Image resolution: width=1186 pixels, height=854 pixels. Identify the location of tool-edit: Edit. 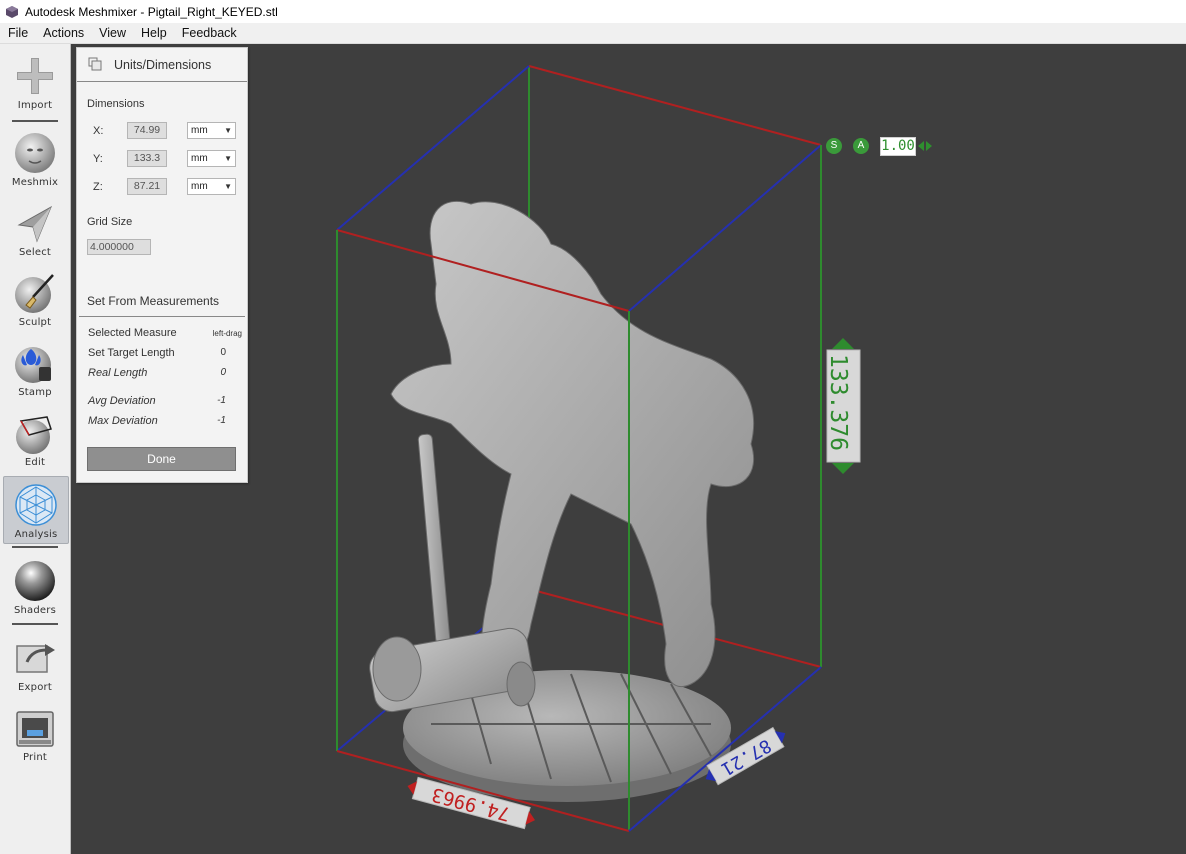
(35, 438).